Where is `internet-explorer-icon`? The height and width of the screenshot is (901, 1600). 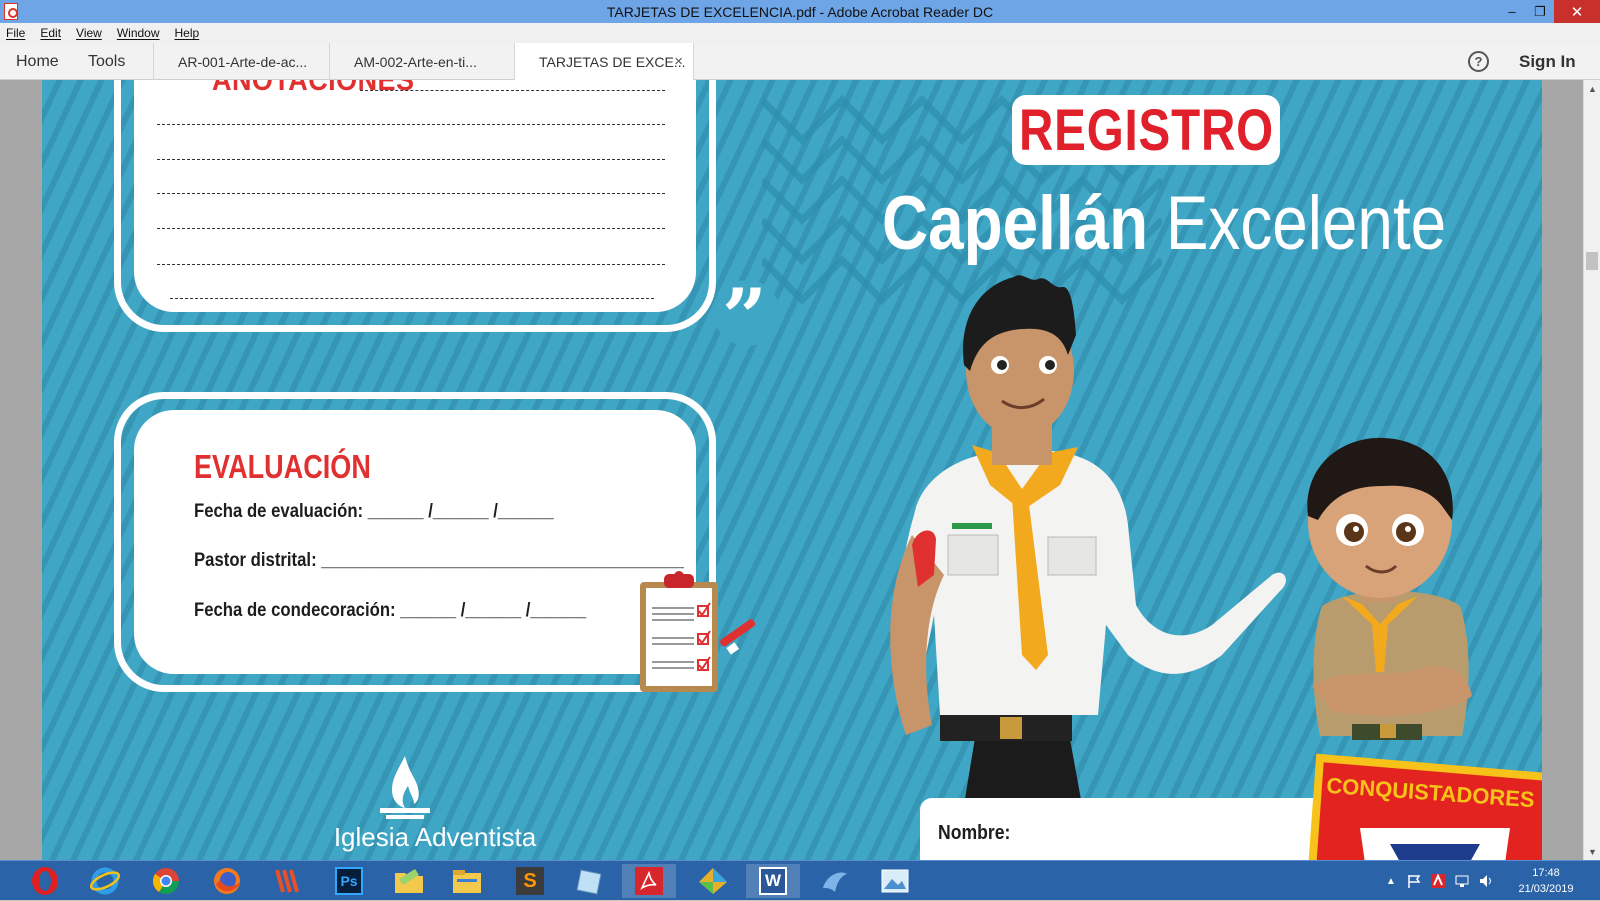 internet-explorer-icon is located at coordinates (105, 881).